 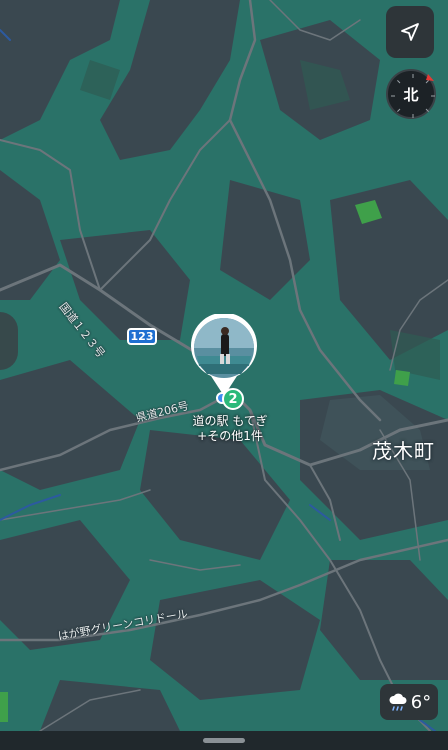 I want to click on compass-button: 北, so click(x=411, y=94).